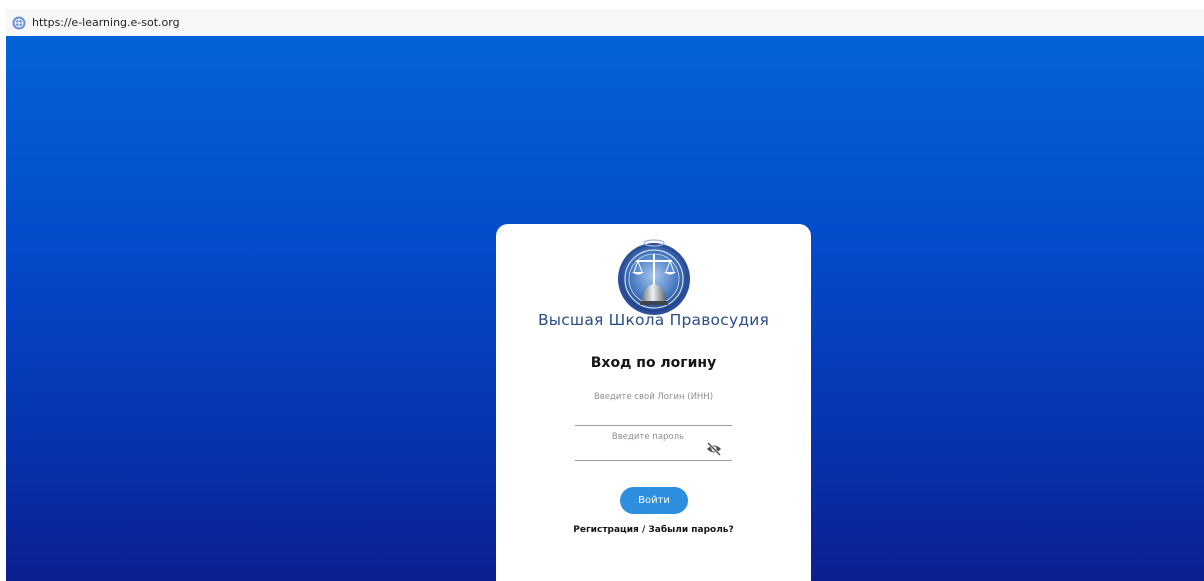 The height and width of the screenshot is (581, 1204). What do you see at coordinates (654, 277) in the screenshot?
I see `scales-of-justice-emblem` at bounding box center [654, 277].